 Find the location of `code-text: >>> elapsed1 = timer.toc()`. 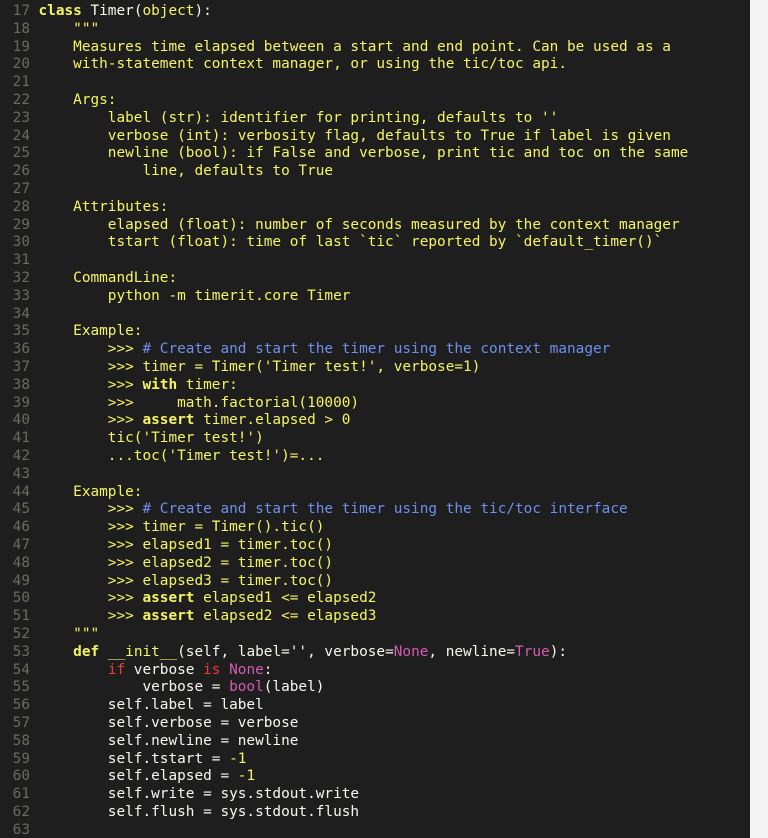

code-text: >>> elapsed1 = timer.toc() is located at coordinates (186, 546).